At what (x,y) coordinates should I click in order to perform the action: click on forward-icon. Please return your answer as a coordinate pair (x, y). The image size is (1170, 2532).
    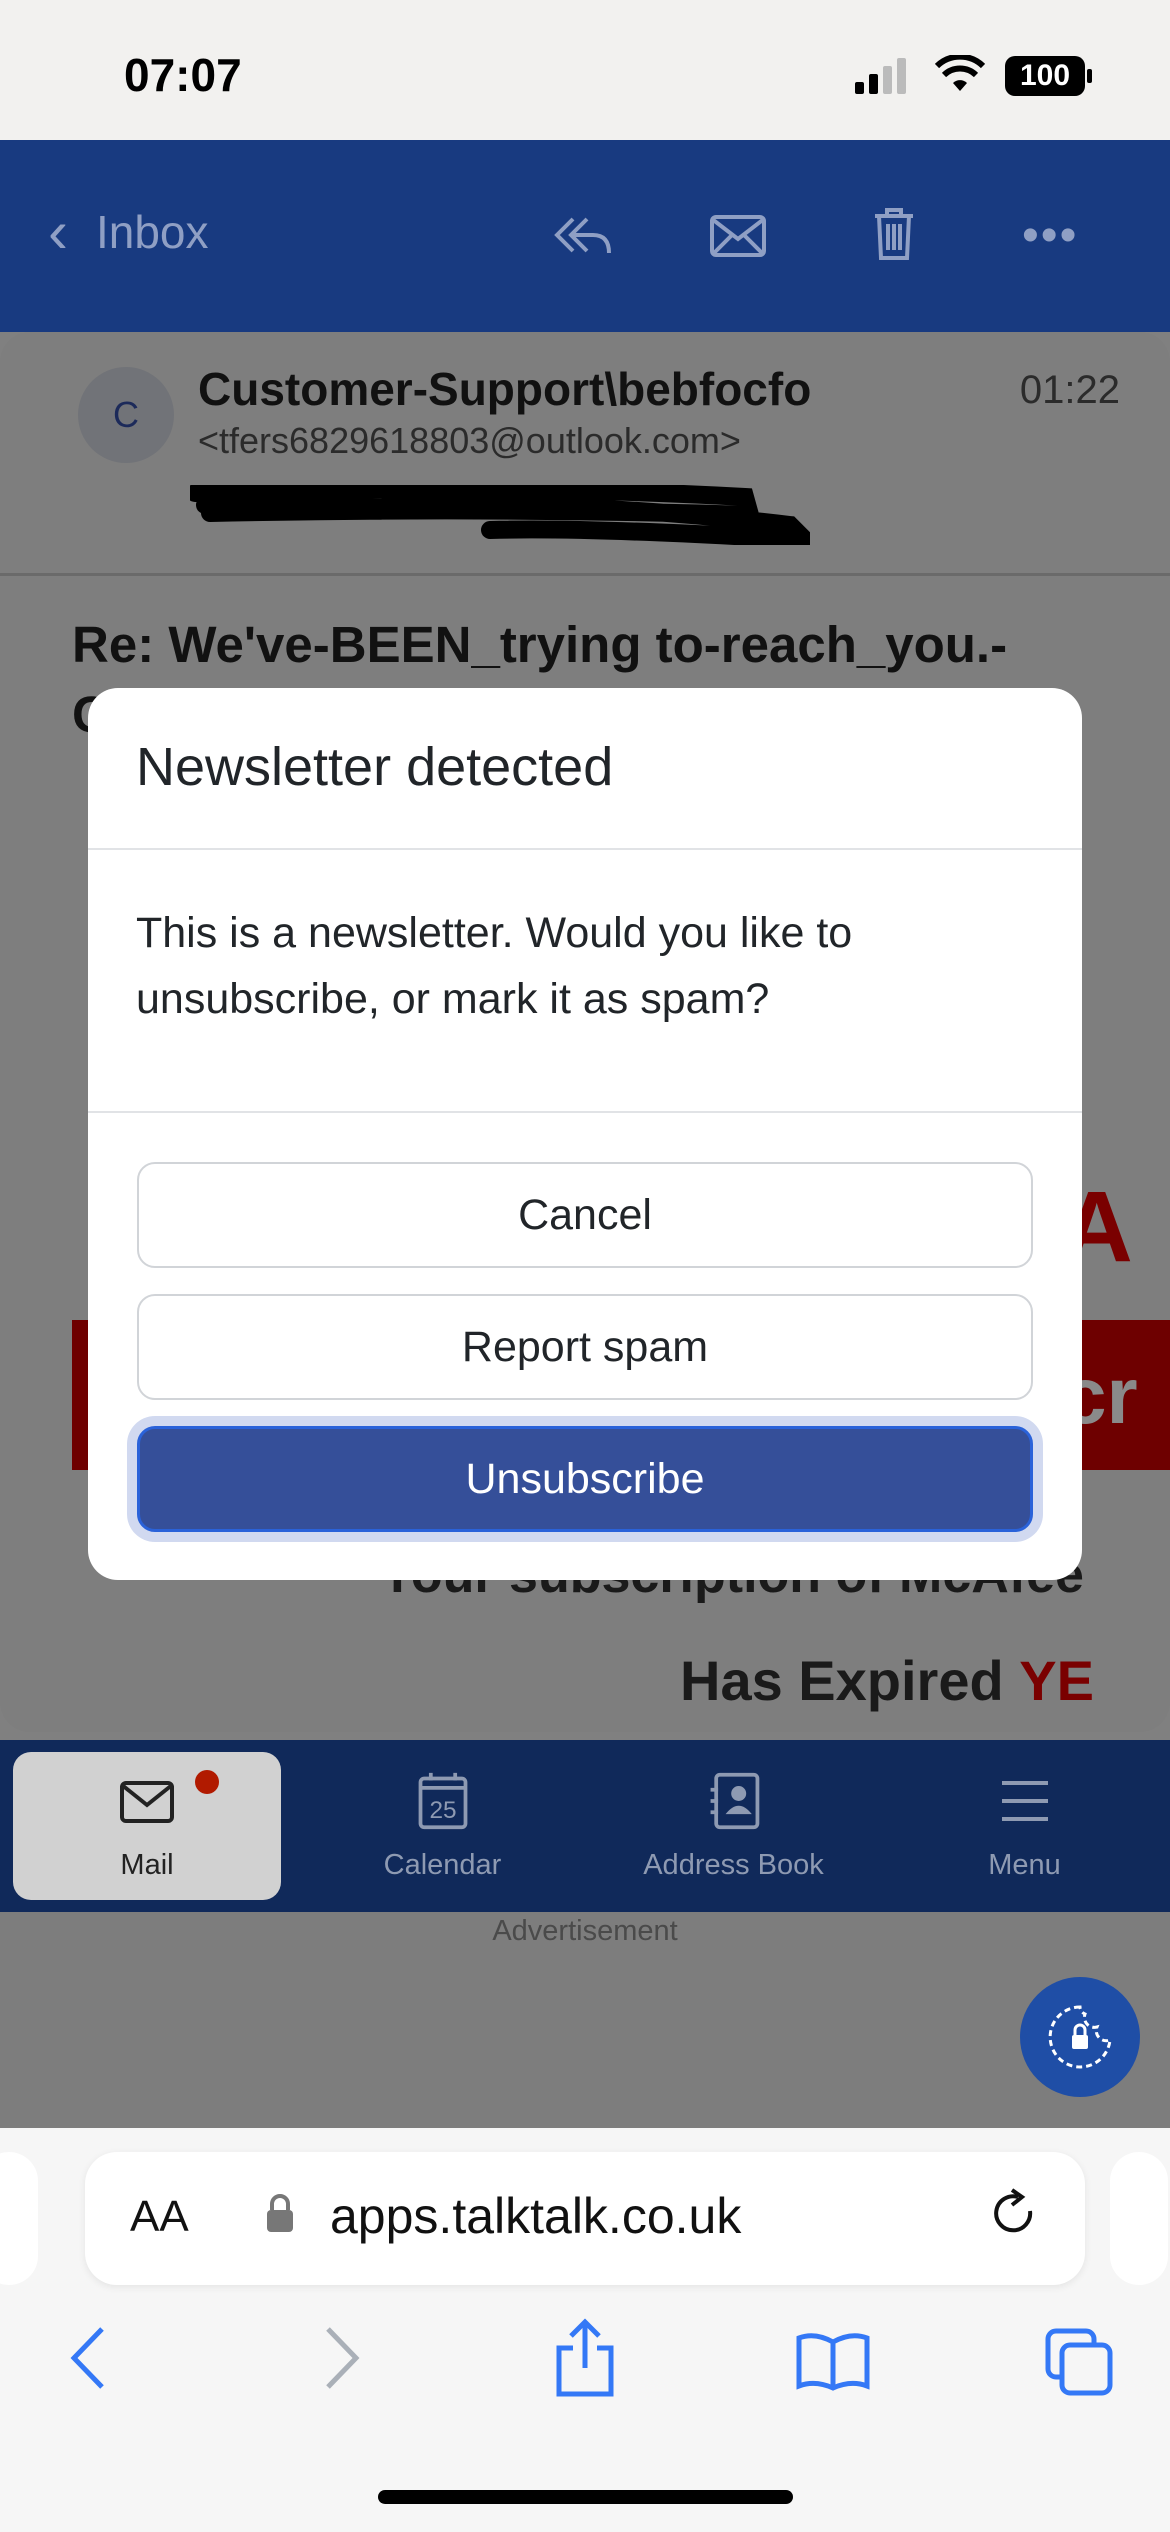
    Looking at the image, I should click on (342, 2358).